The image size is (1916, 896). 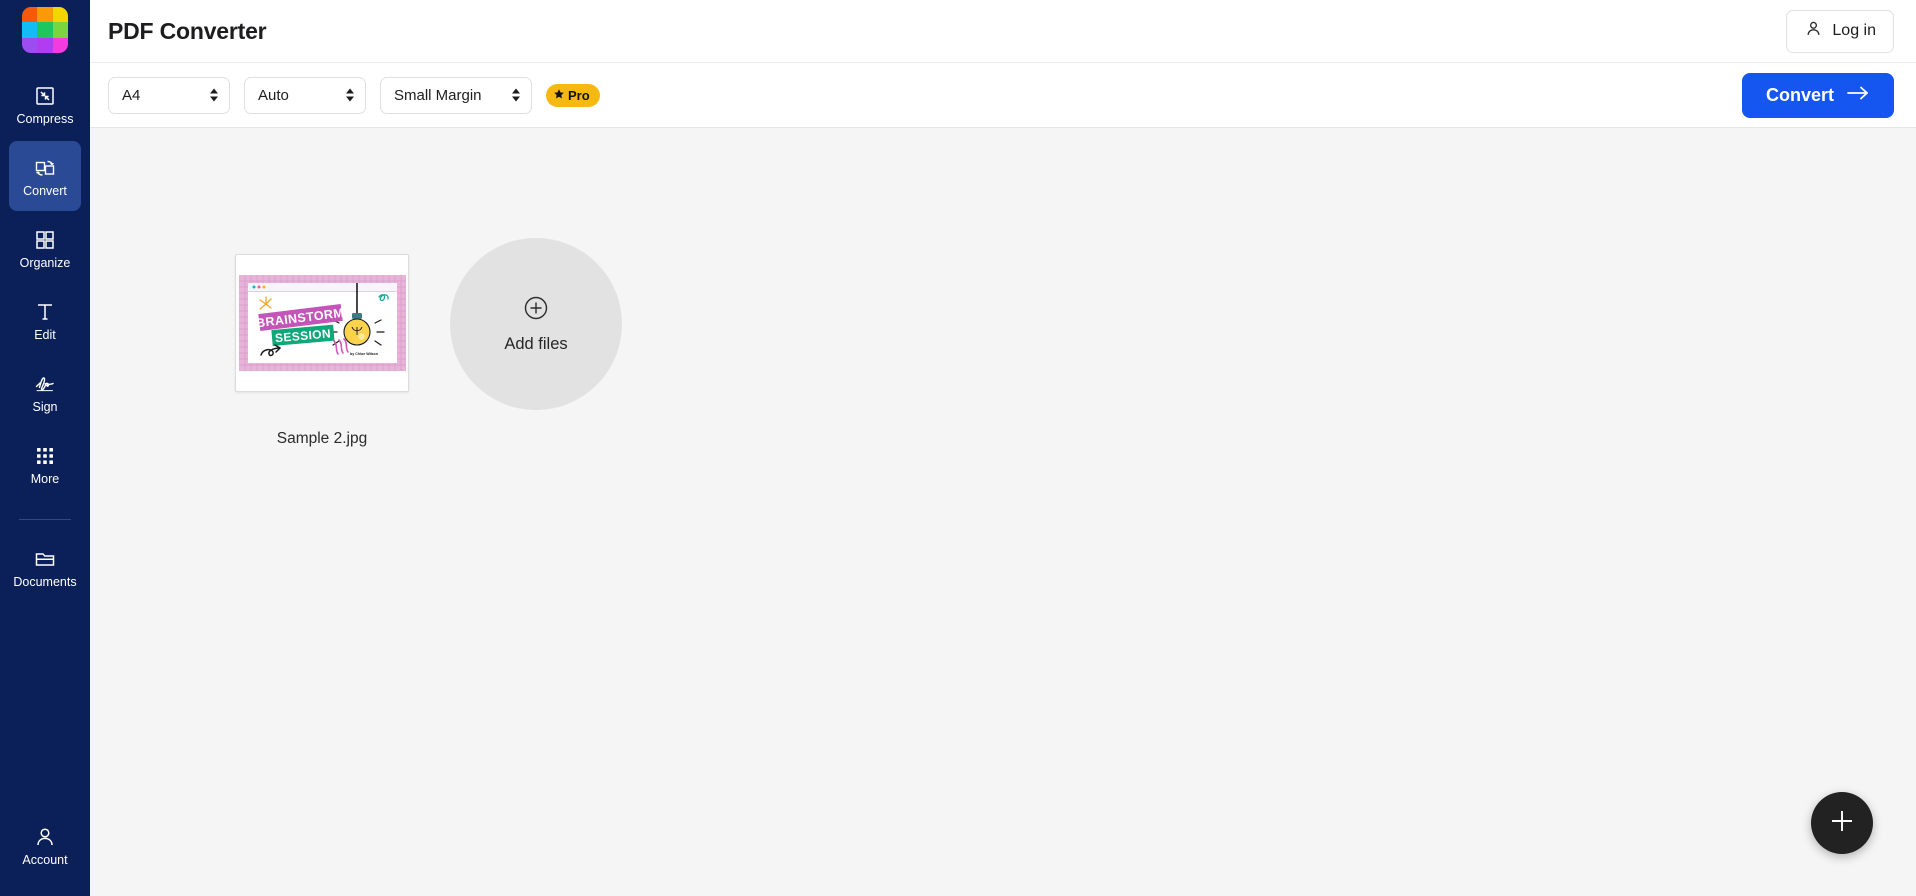 I want to click on sidebar-item-edit: Edit, so click(x=45, y=320).